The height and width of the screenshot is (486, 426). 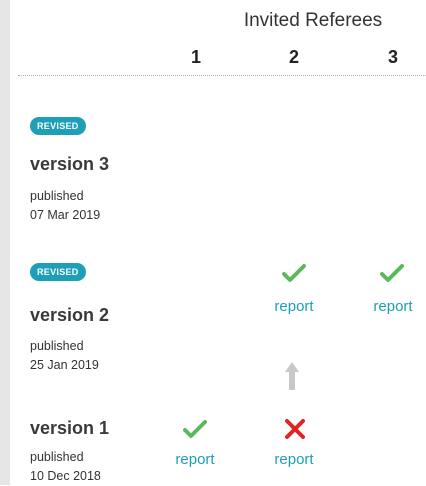 What do you see at coordinates (64, 365) in the screenshot?
I see `version-2-date: 25 Jan 2019` at bounding box center [64, 365].